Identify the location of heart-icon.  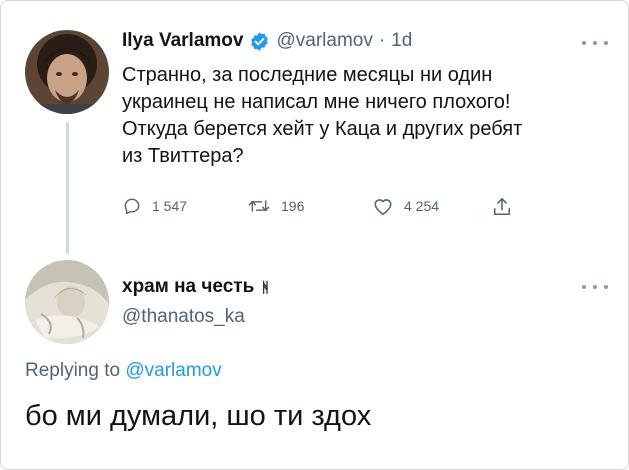
(383, 207).